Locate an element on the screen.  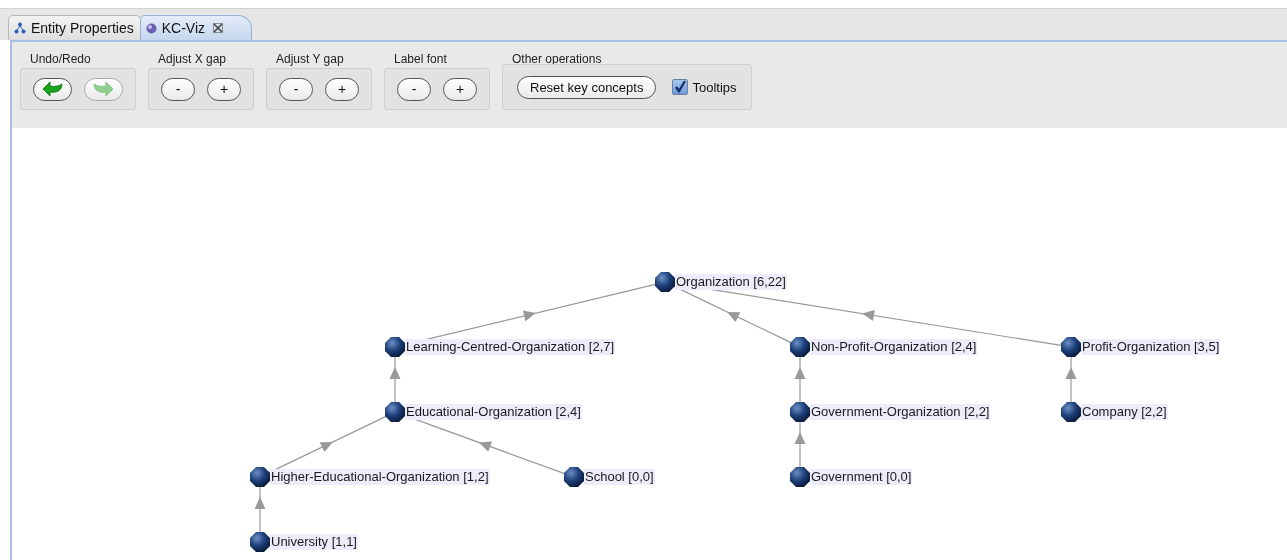
arrow-right-icon is located at coordinates (103, 89).